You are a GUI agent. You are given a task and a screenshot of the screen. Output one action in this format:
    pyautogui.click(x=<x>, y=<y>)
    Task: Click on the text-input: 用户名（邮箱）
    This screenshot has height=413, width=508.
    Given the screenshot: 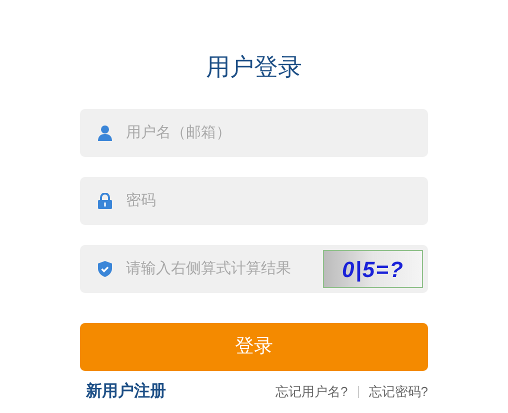 What is the action you would take?
    pyautogui.click(x=274, y=133)
    